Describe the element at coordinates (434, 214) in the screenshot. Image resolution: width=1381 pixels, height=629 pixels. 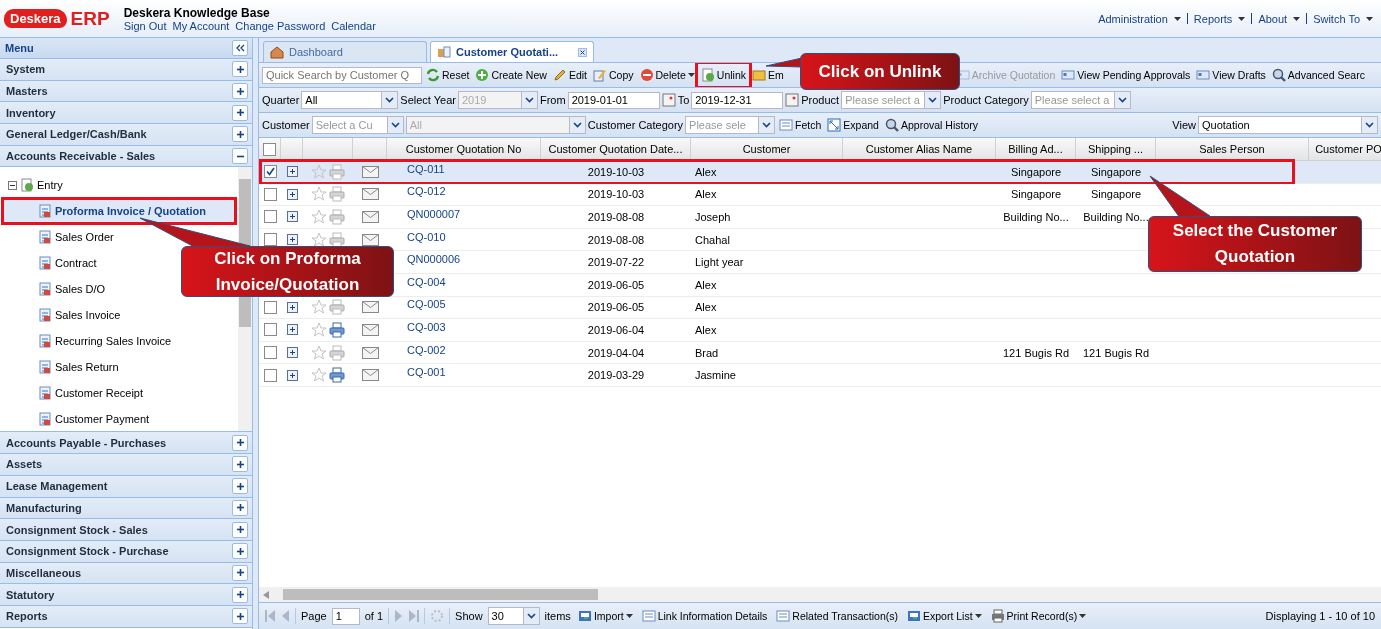
I see `quotation-link: QN000007` at that location.